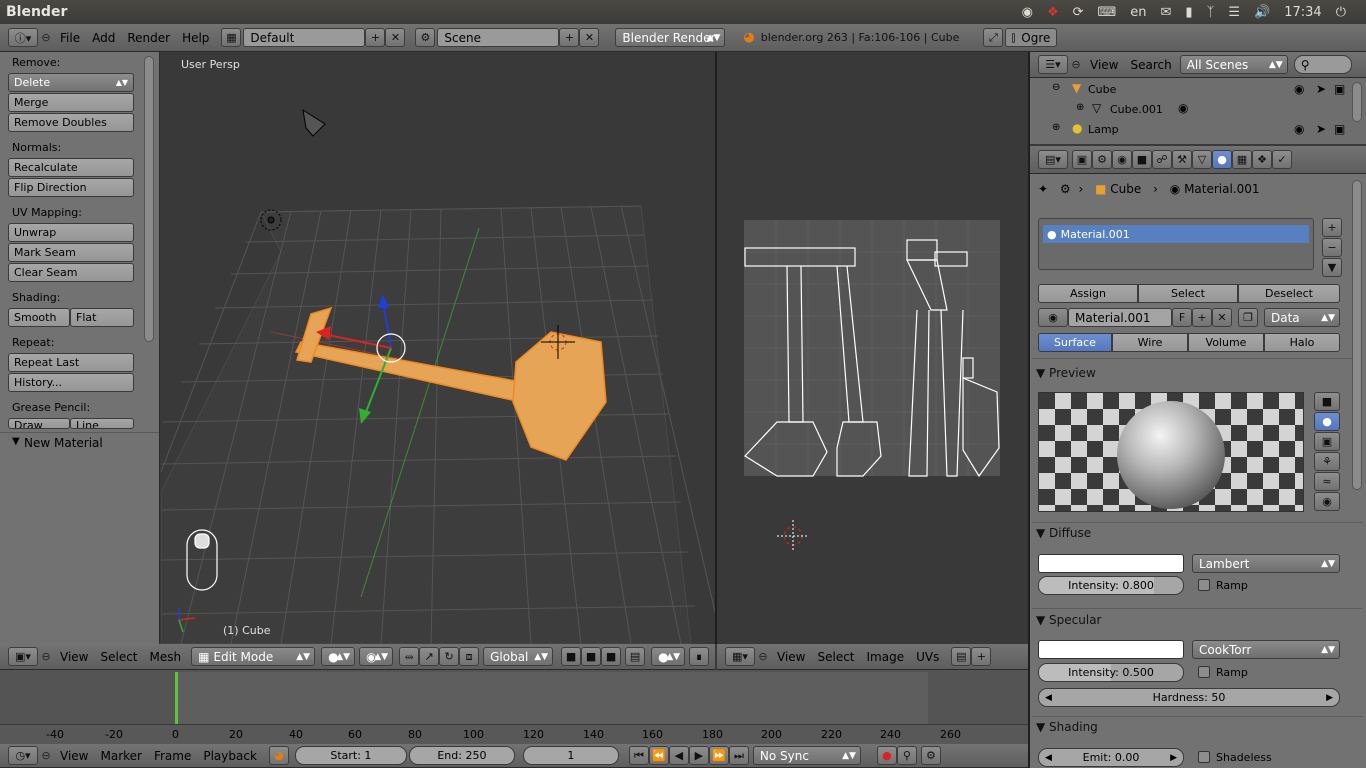  I want to click on preview-world-icon: ◉, so click(1327, 501).